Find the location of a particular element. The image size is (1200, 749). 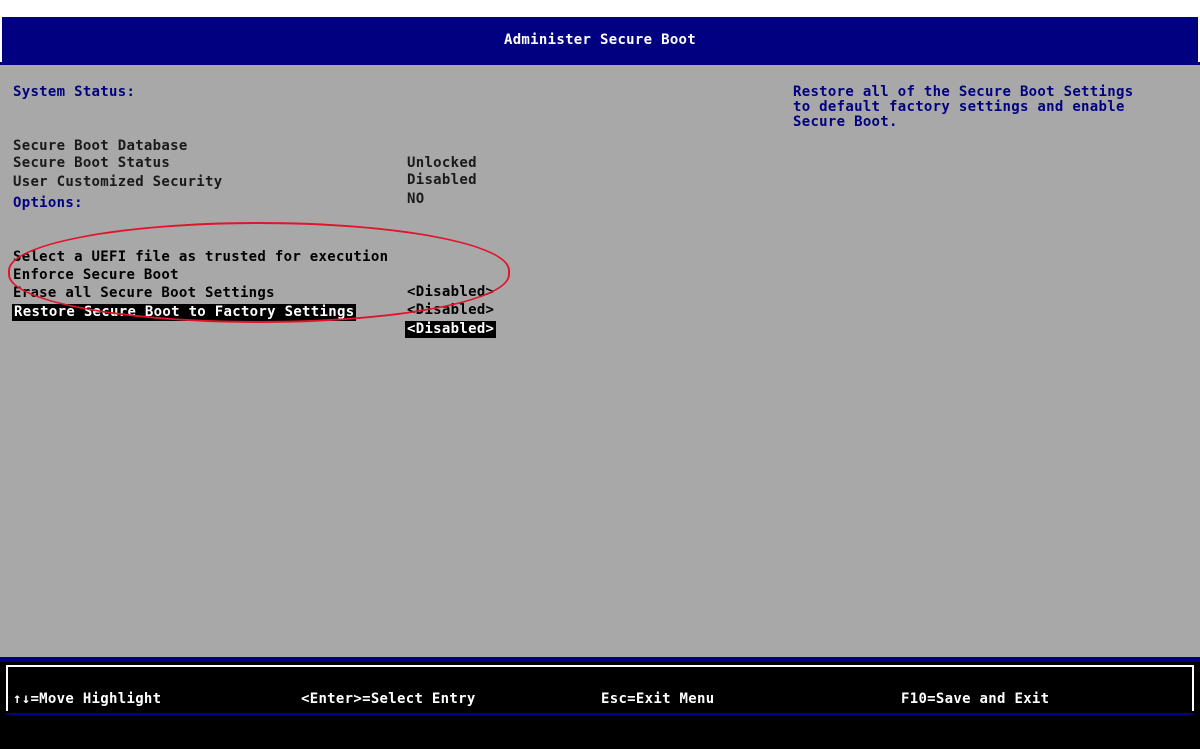

title-bar: Administer Secure Boot is located at coordinates (600, 38).